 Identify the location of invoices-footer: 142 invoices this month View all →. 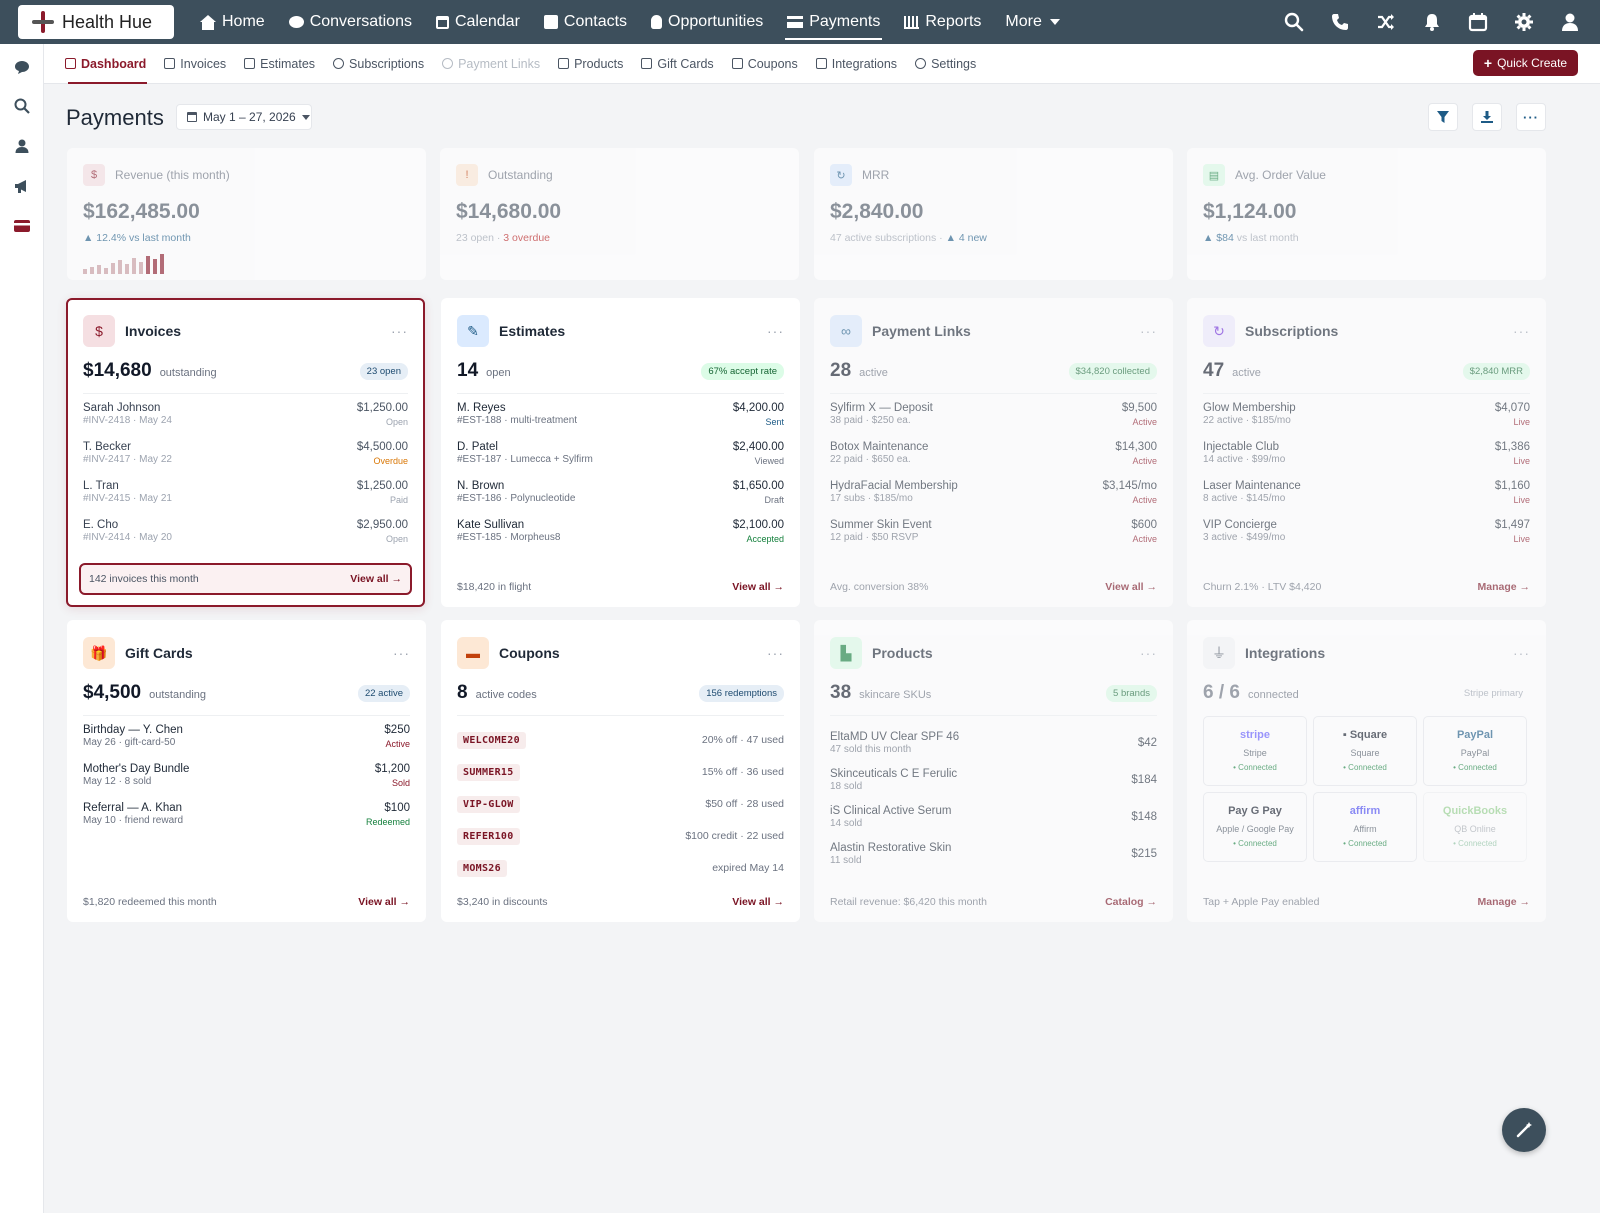
(245, 579).